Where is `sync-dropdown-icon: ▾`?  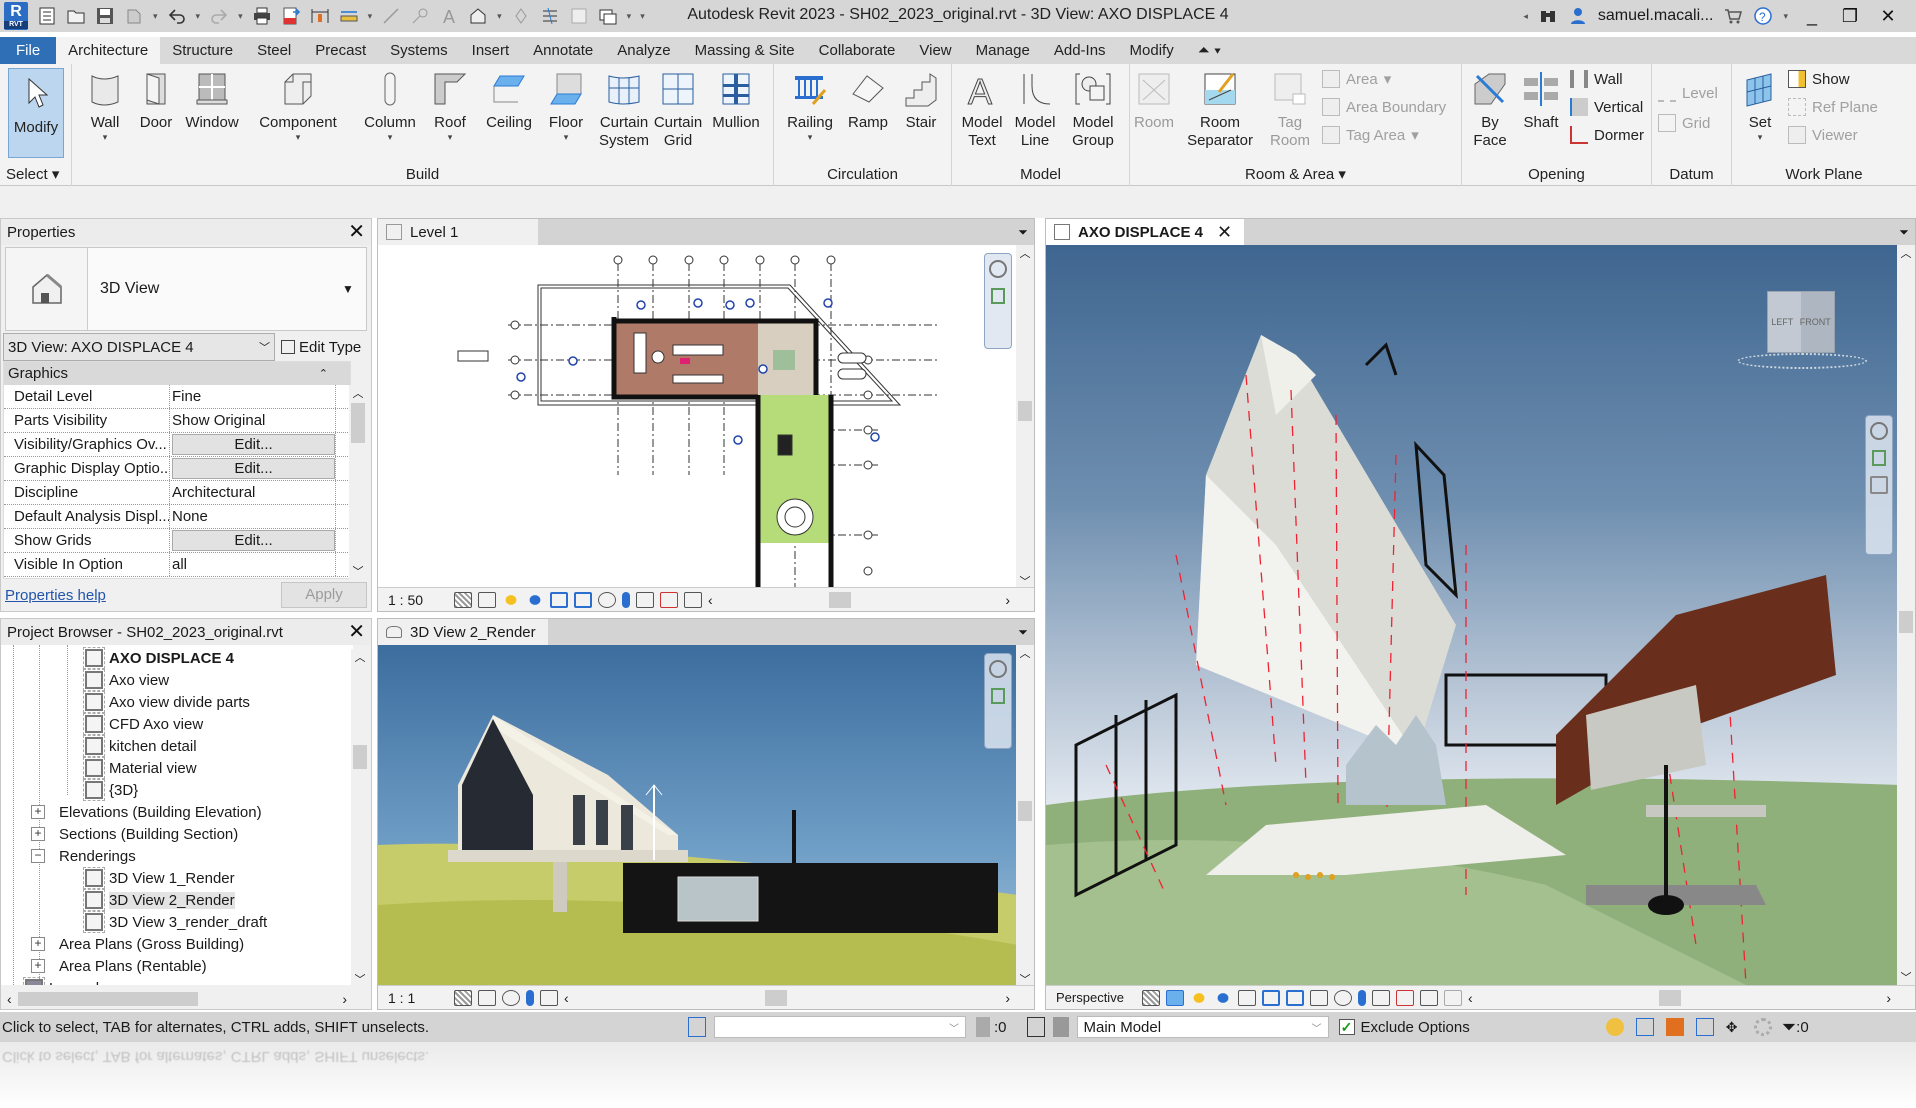
sync-dropdown-icon: ▾ is located at coordinates (155, 16).